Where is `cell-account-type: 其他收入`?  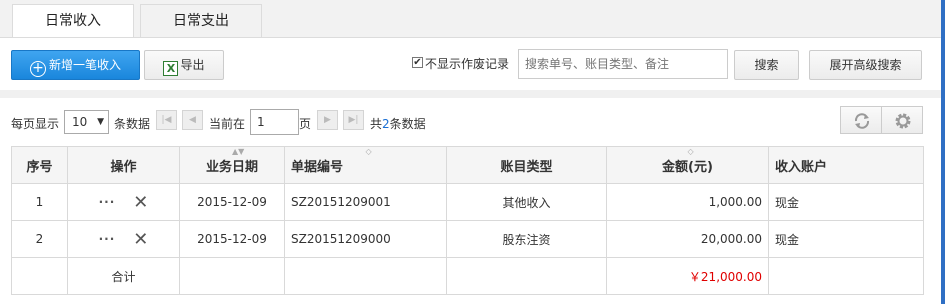 cell-account-type: 其他收入 is located at coordinates (526, 202).